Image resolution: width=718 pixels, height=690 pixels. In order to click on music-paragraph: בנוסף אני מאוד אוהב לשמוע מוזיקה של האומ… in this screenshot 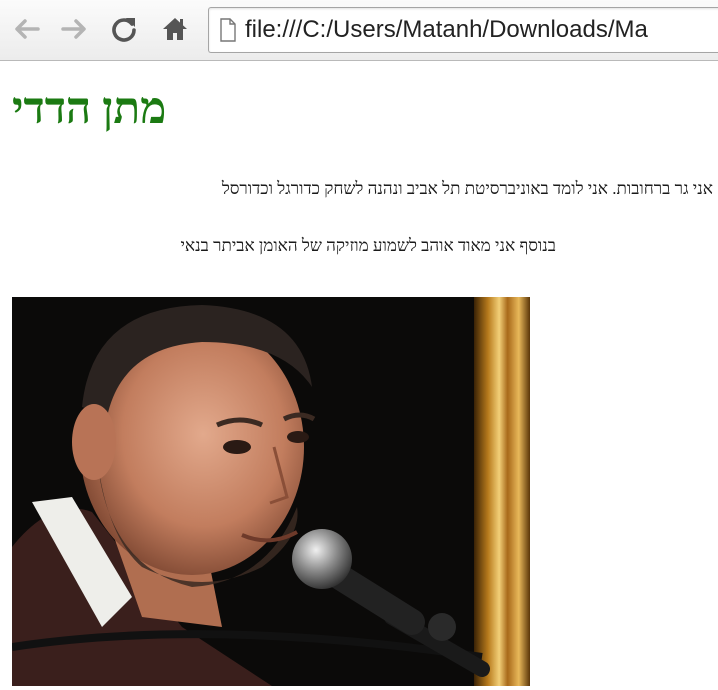, I will do `click(368, 245)`.